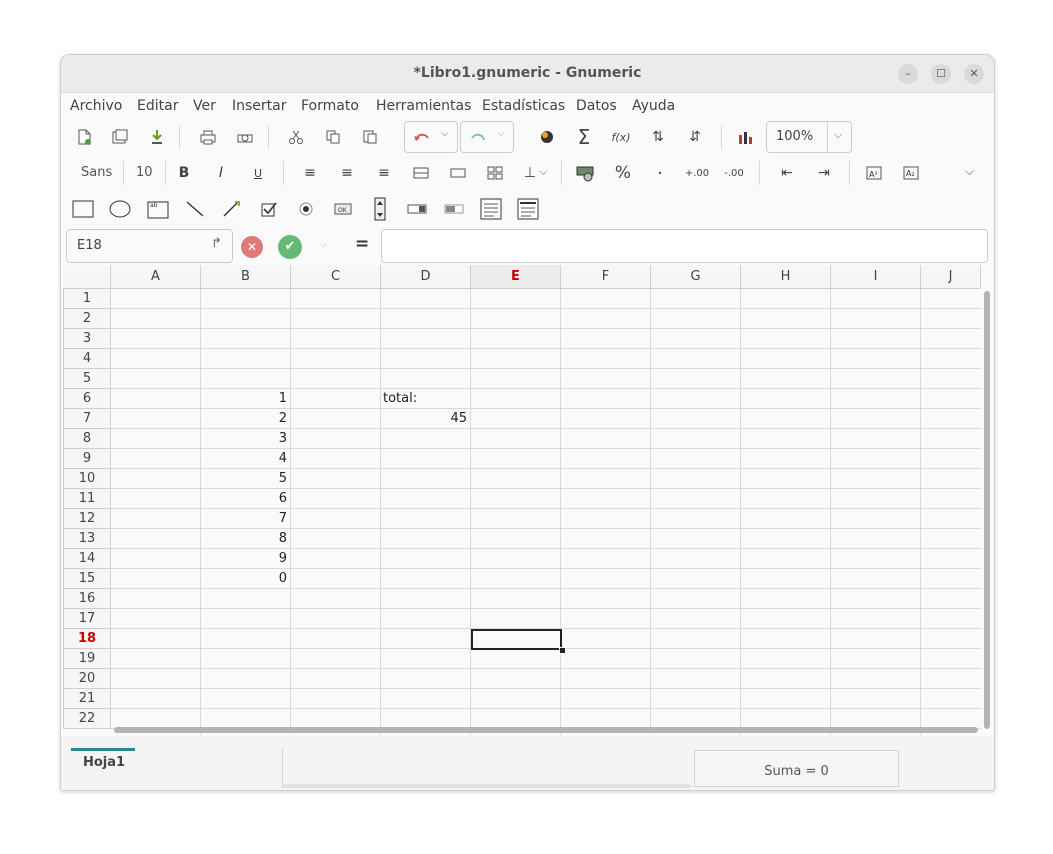  Describe the element at coordinates (621, 137) in the screenshot. I see `function-icon: f(x)` at that location.